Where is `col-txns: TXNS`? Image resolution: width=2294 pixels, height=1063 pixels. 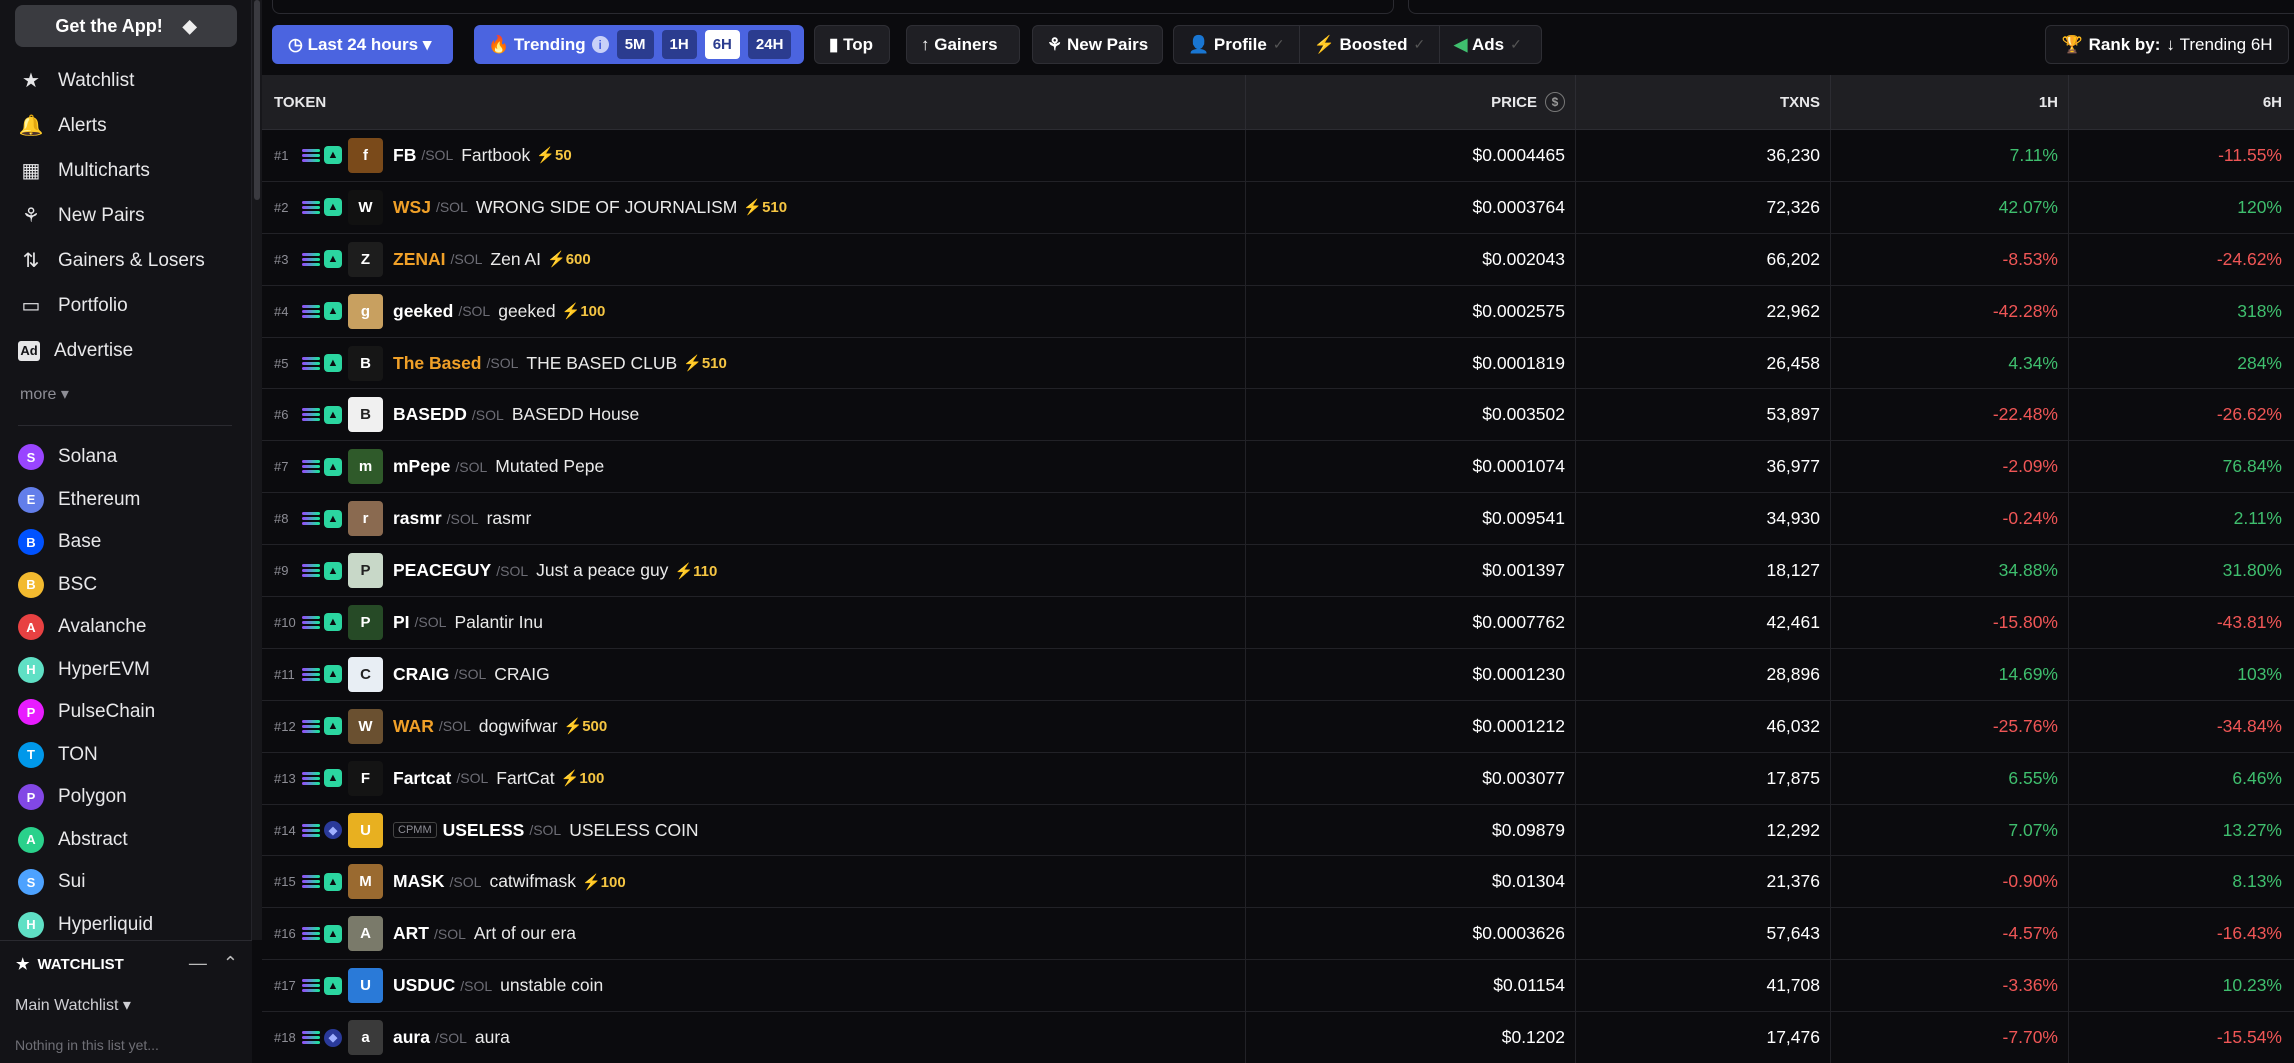
col-txns: TXNS is located at coordinates (1703, 102).